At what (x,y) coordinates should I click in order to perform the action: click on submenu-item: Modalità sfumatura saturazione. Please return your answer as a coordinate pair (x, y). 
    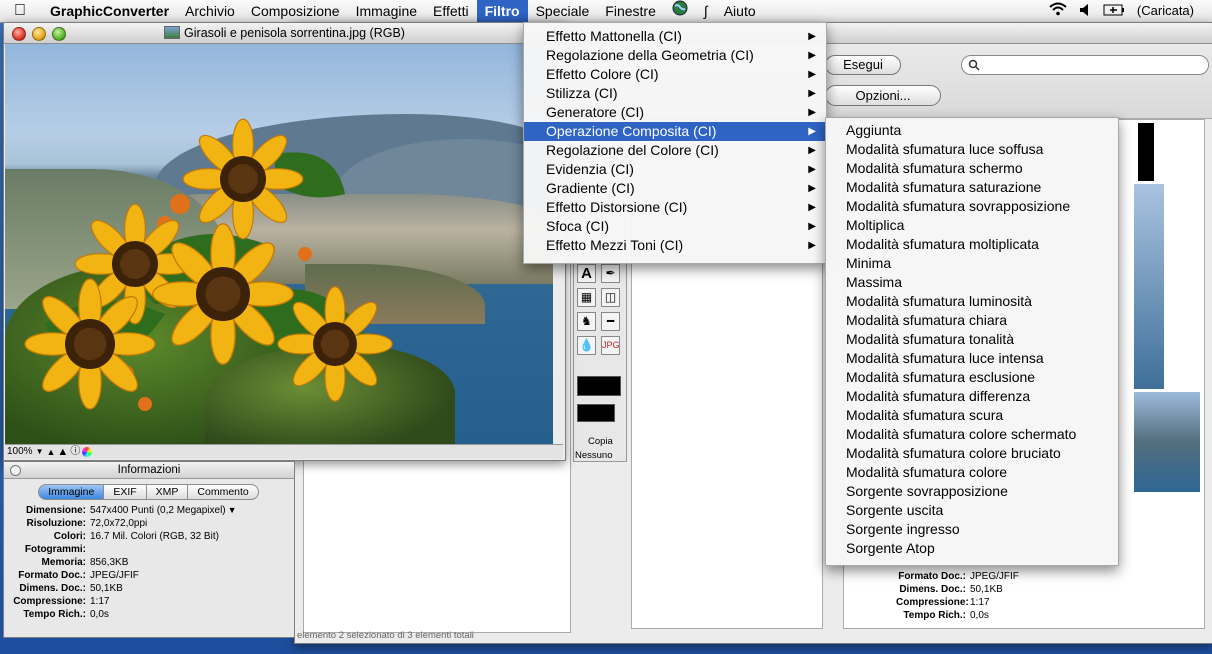
    Looking at the image, I should click on (972, 187).